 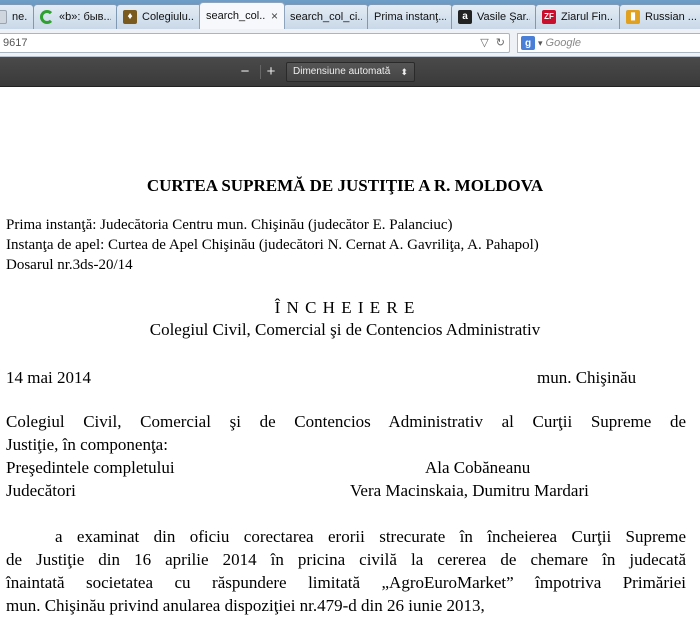 What do you see at coordinates (47, 17) in the screenshot?
I see `loading-spinner-icon` at bounding box center [47, 17].